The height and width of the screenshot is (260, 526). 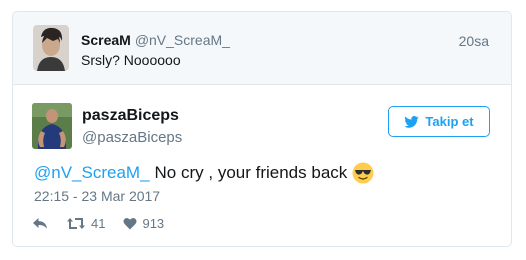 What do you see at coordinates (153, 223) in the screenshot?
I see `like-count: 913` at bounding box center [153, 223].